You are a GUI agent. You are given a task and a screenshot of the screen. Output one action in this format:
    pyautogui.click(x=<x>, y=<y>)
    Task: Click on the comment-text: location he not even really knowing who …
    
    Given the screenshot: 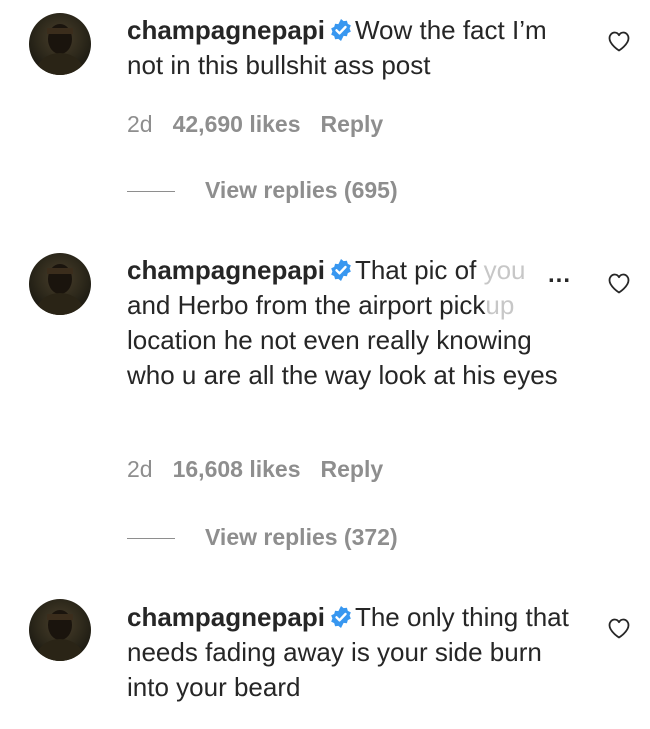 What is the action you would take?
    pyautogui.click(x=342, y=357)
    